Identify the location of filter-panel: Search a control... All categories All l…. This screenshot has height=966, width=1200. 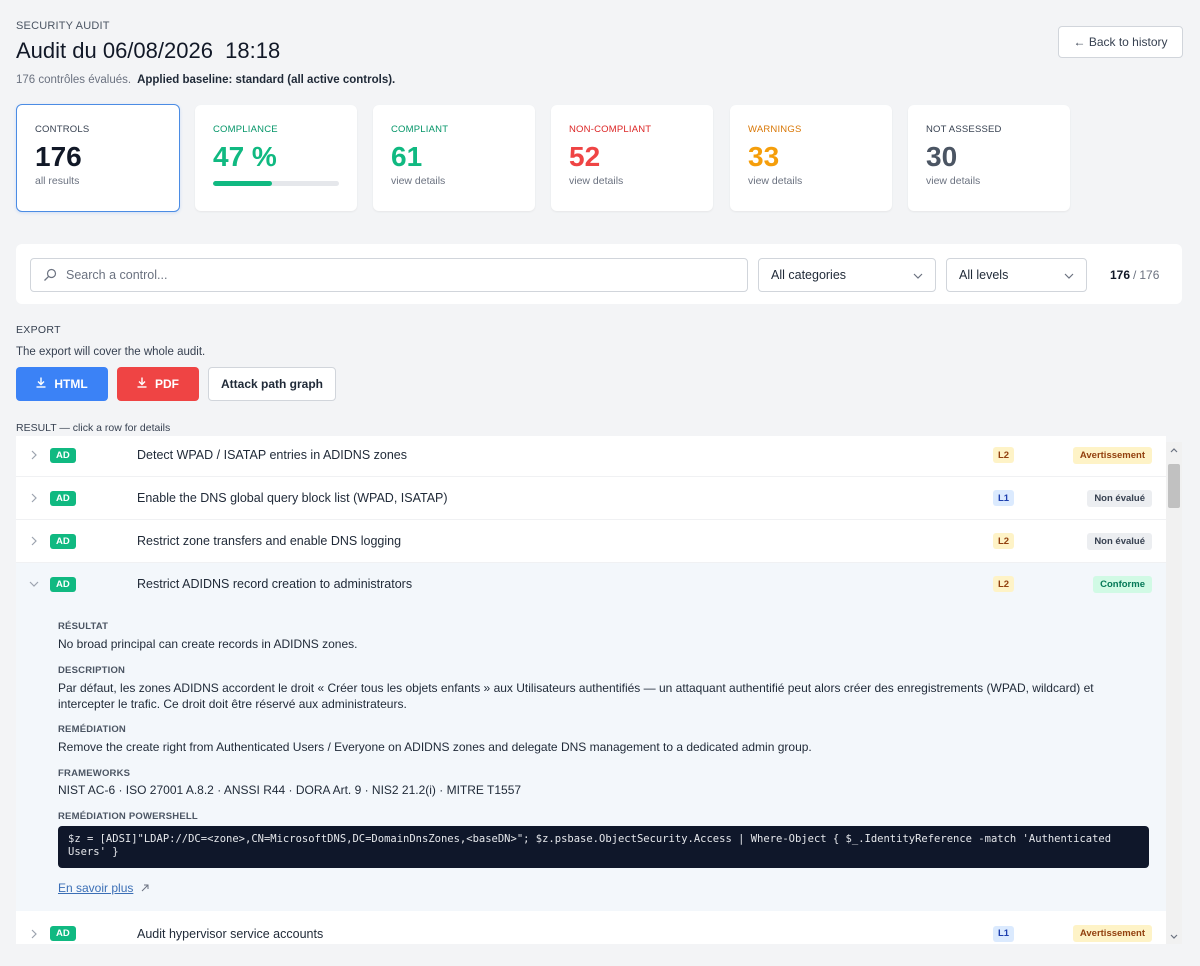
(599, 274).